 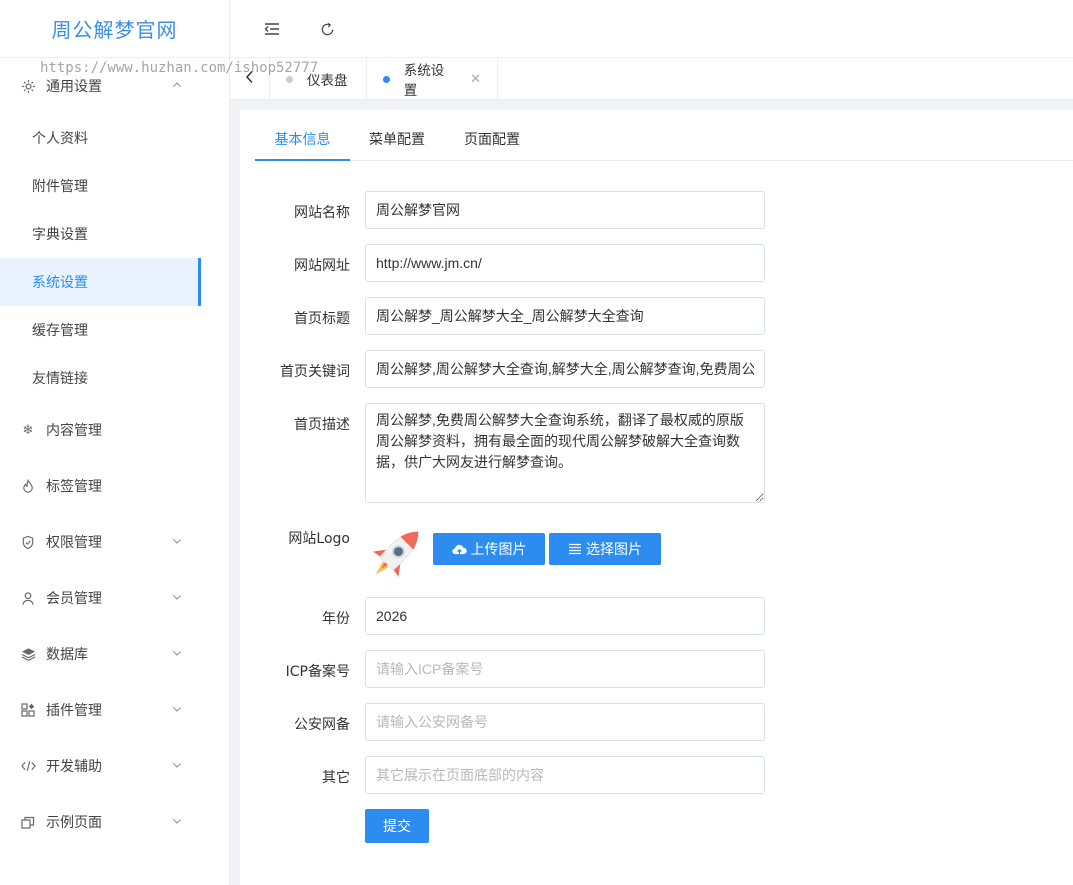 I want to click on police-input, so click(x=565, y=722).